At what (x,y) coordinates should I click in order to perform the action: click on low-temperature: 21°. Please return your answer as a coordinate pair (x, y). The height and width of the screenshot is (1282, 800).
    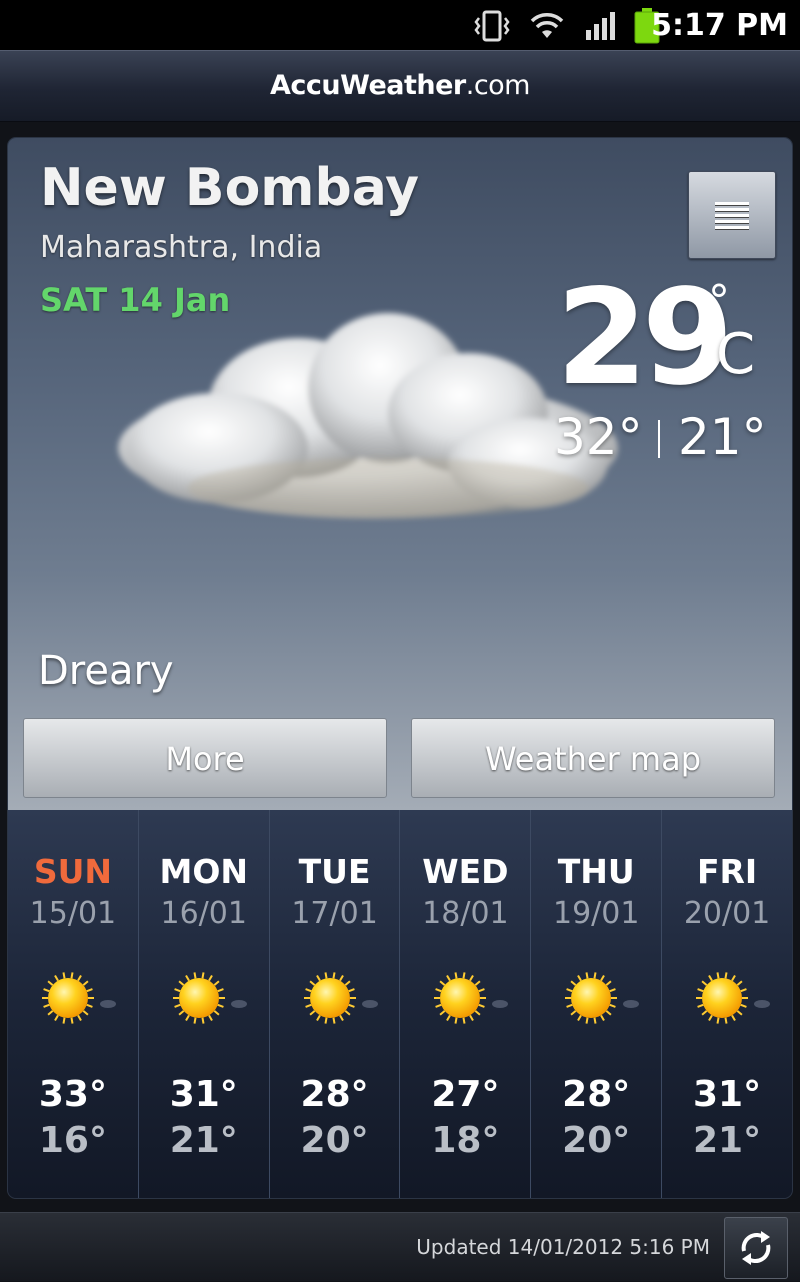
    Looking at the image, I should click on (722, 437).